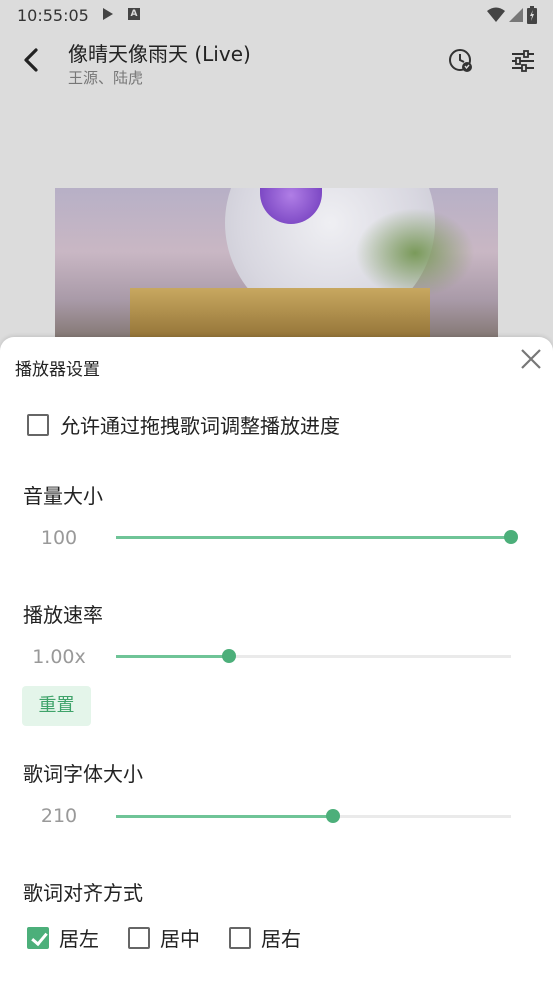 This screenshot has width=553, height=984. What do you see at coordinates (313, 656) in the screenshot?
I see `speed-slider` at bounding box center [313, 656].